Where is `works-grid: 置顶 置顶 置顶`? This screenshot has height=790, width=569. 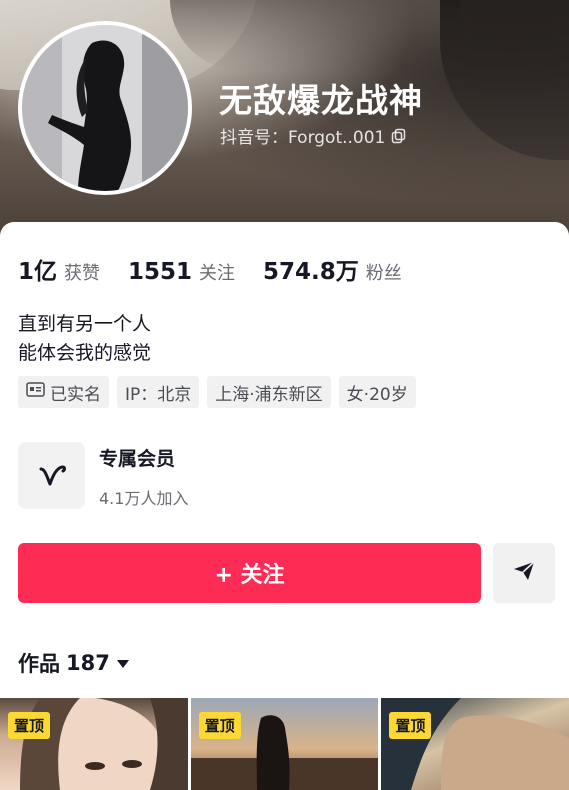 works-grid: 置顶 置顶 置顶 is located at coordinates (284, 744).